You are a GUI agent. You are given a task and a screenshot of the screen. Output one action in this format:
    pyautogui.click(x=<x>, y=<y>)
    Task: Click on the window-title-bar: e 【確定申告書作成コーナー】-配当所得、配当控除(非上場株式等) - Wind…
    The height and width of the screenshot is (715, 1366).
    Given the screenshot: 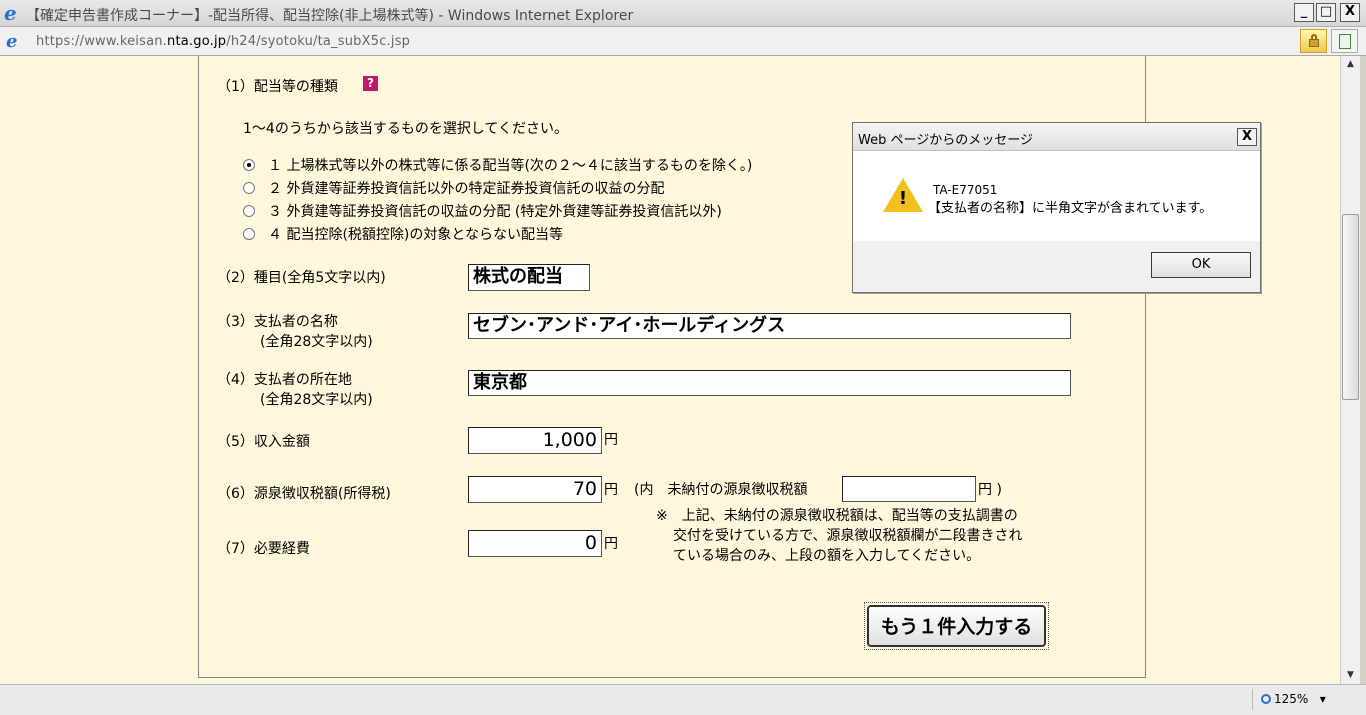 What is the action you would take?
    pyautogui.click(x=683, y=13)
    